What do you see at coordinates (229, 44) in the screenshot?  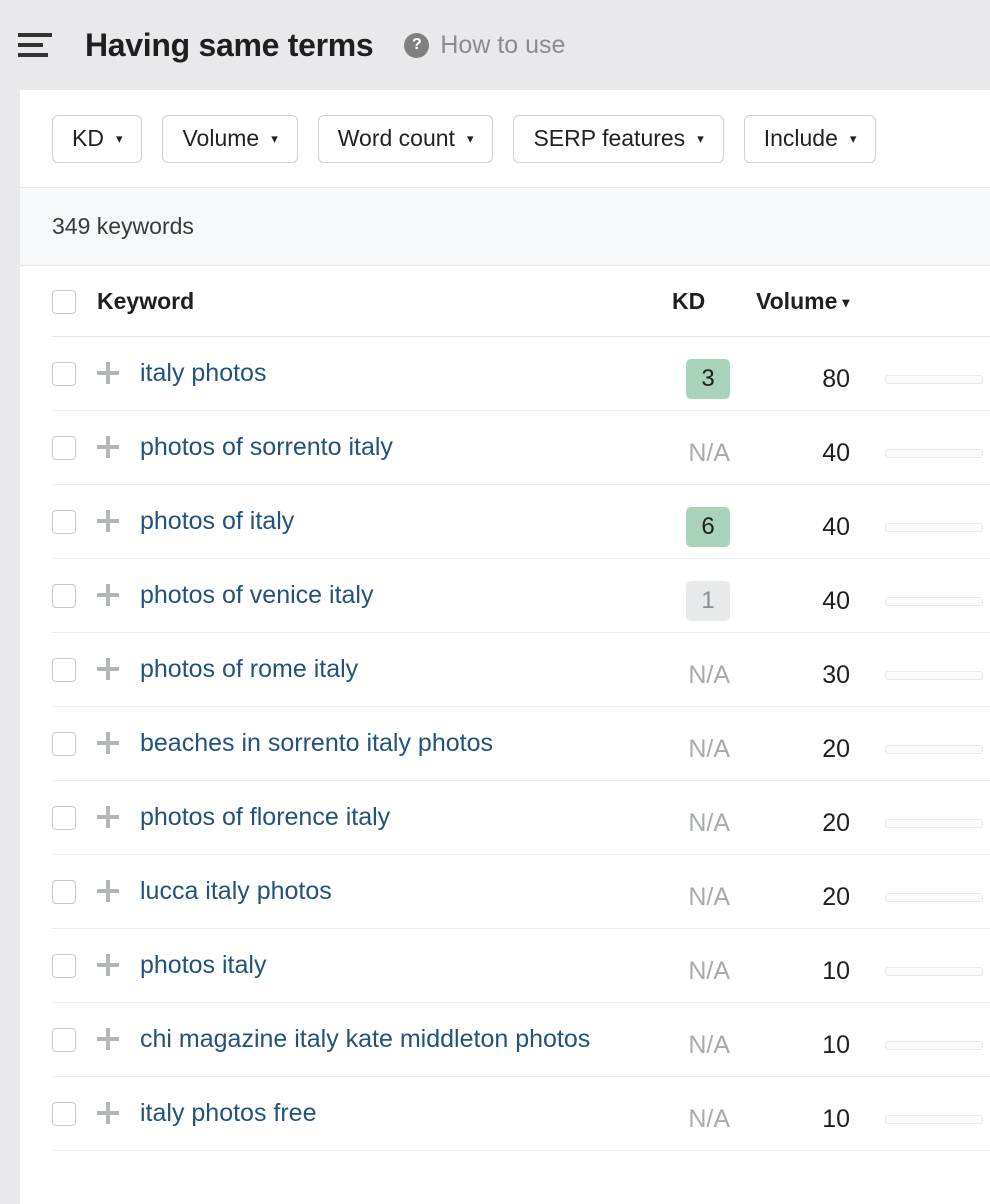 I see `page-title: Having same terms` at bounding box center [229, 44].